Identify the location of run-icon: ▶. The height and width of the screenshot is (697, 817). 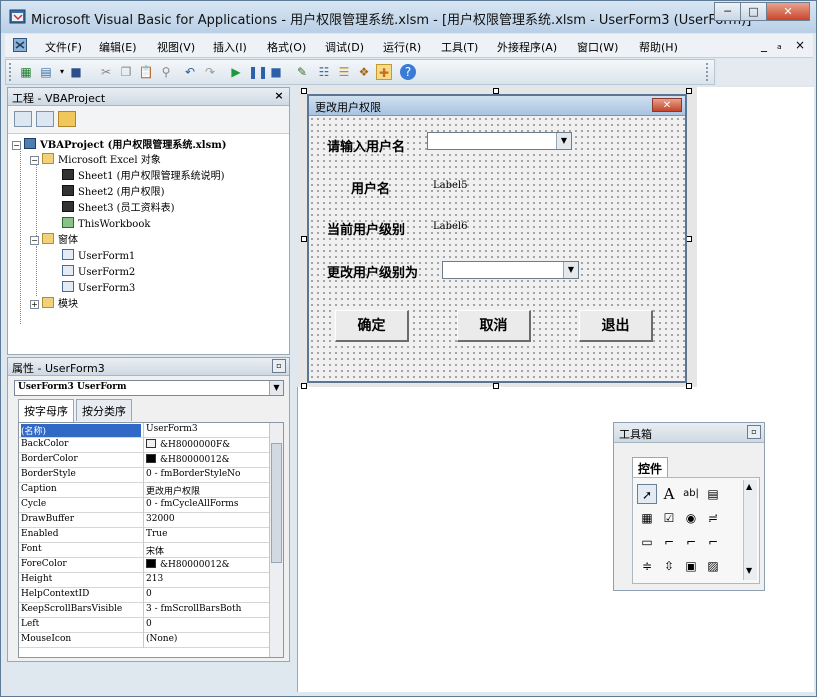
(236, 72).